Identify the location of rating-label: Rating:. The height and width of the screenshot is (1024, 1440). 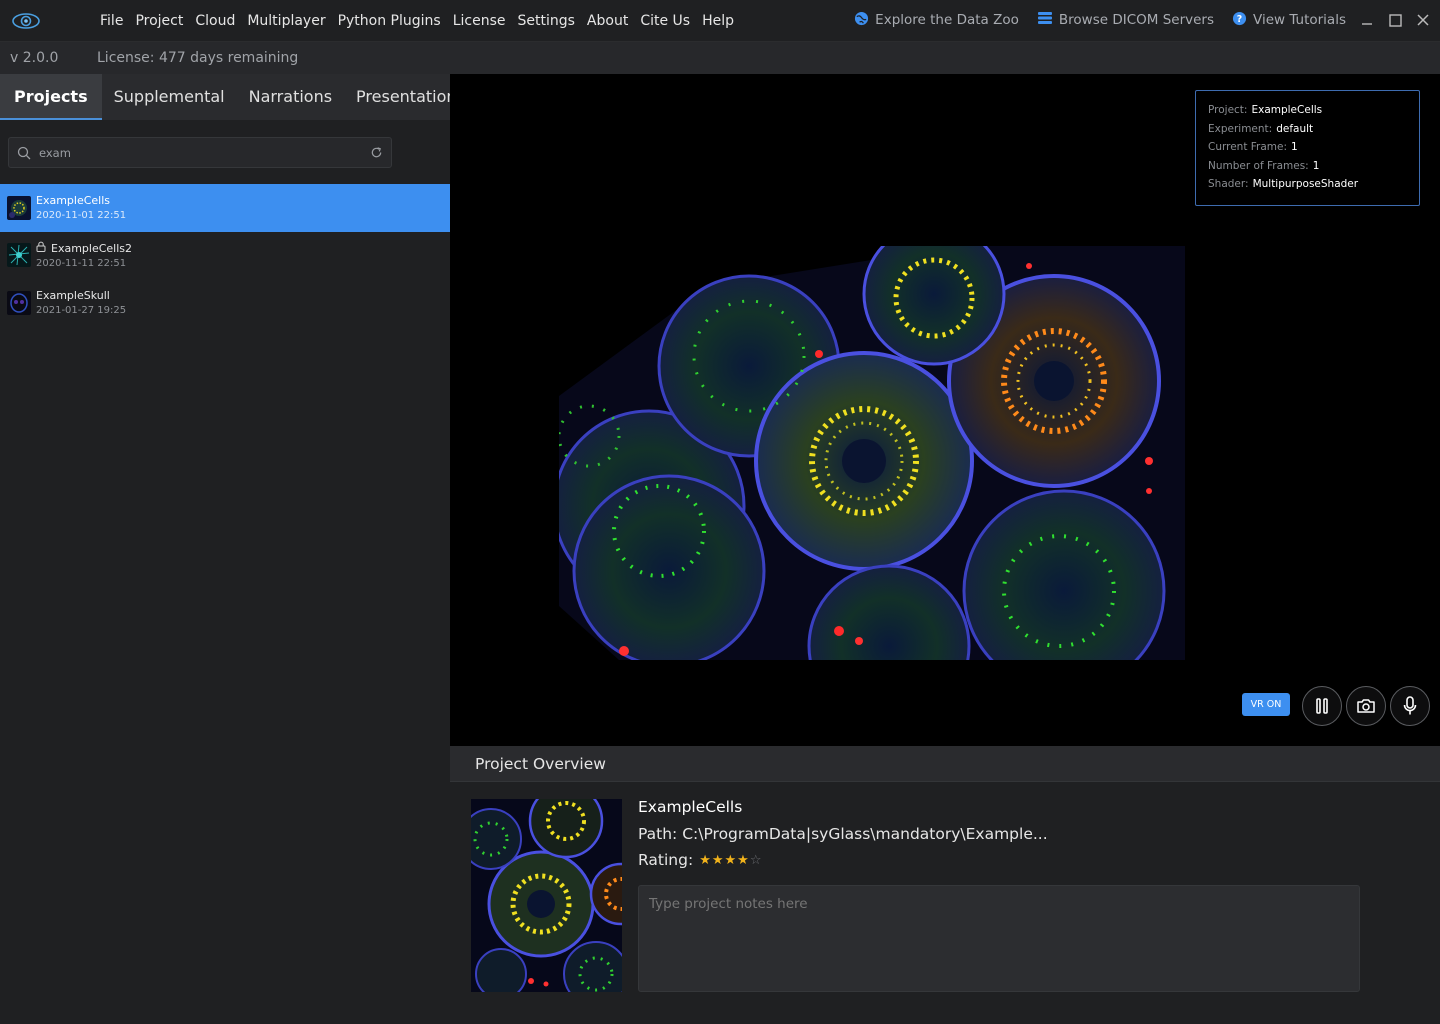
(666, 860).